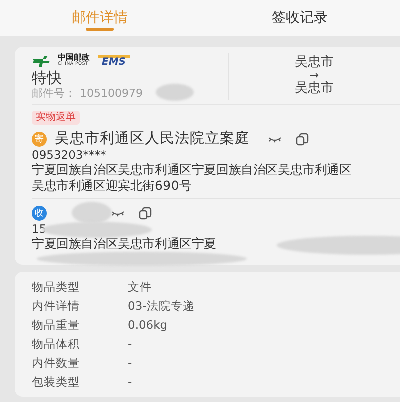 The width and height of the screenshot is (400, 402). I want to click on detail-label: 物品重量, so click(56, 325).